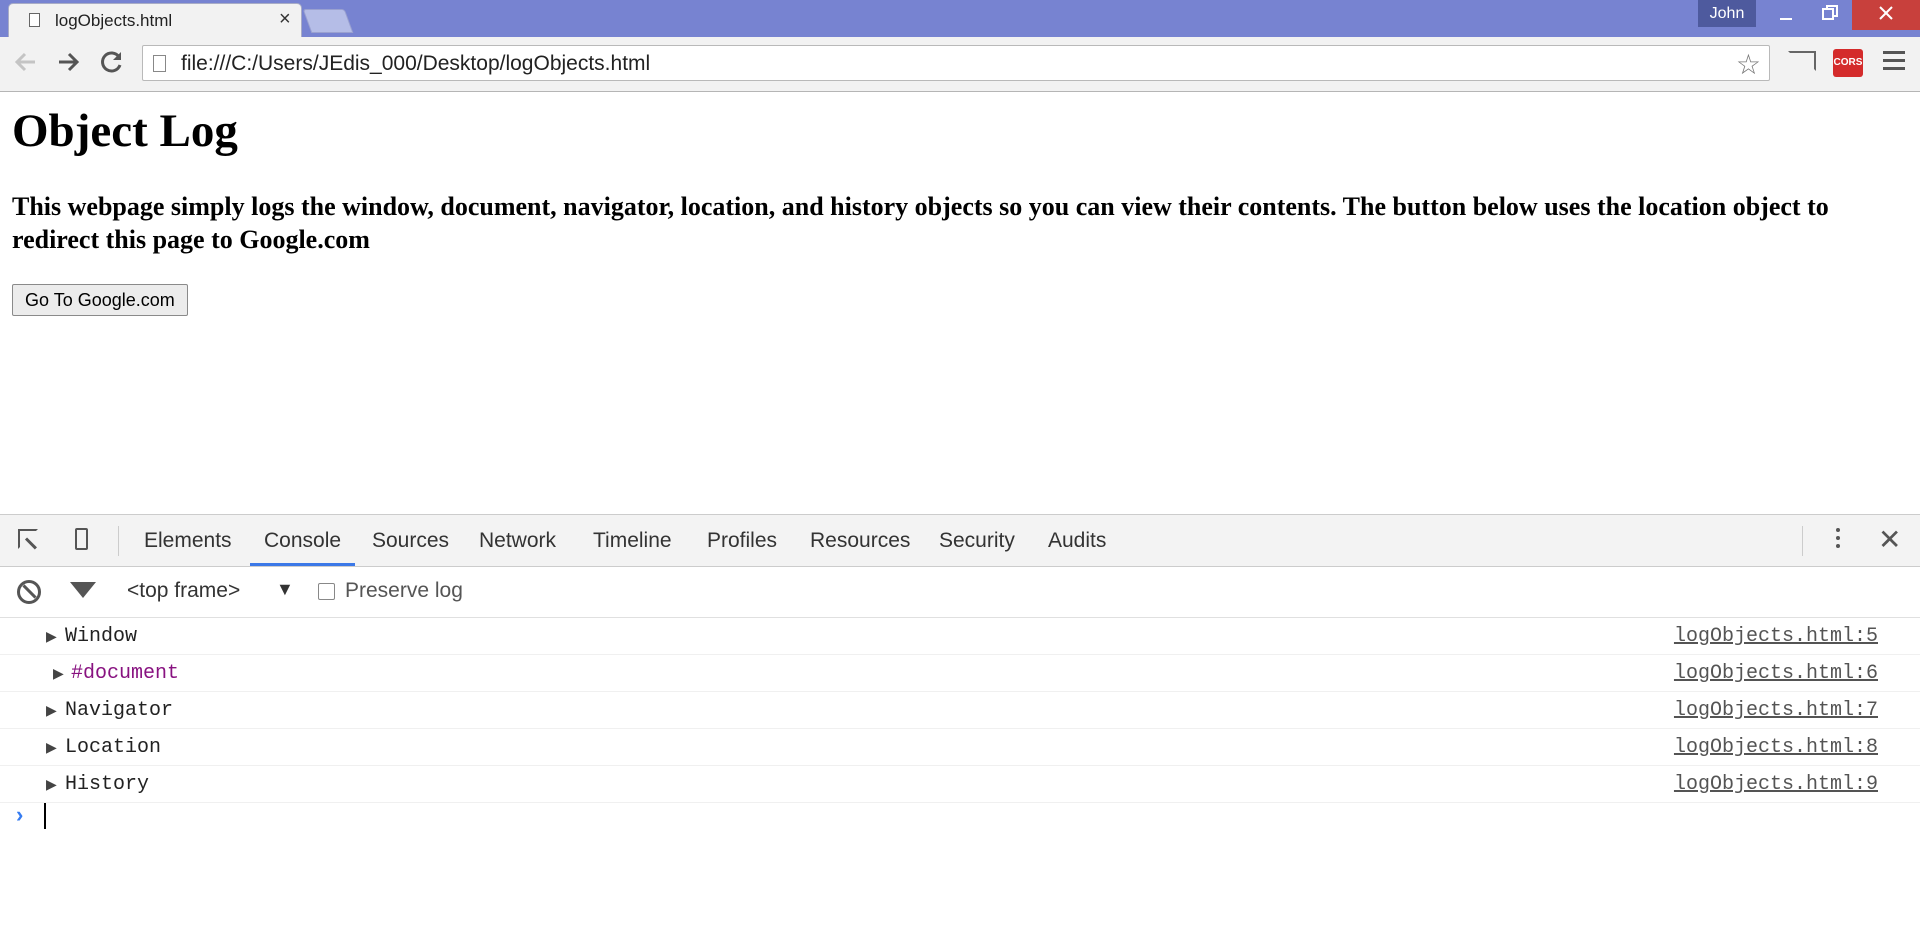 The width and height of the screenshot is (1920, 925). Describe the element at coordinates (977, 540) in the screenshot. I see `tab-security: Security` at that location.